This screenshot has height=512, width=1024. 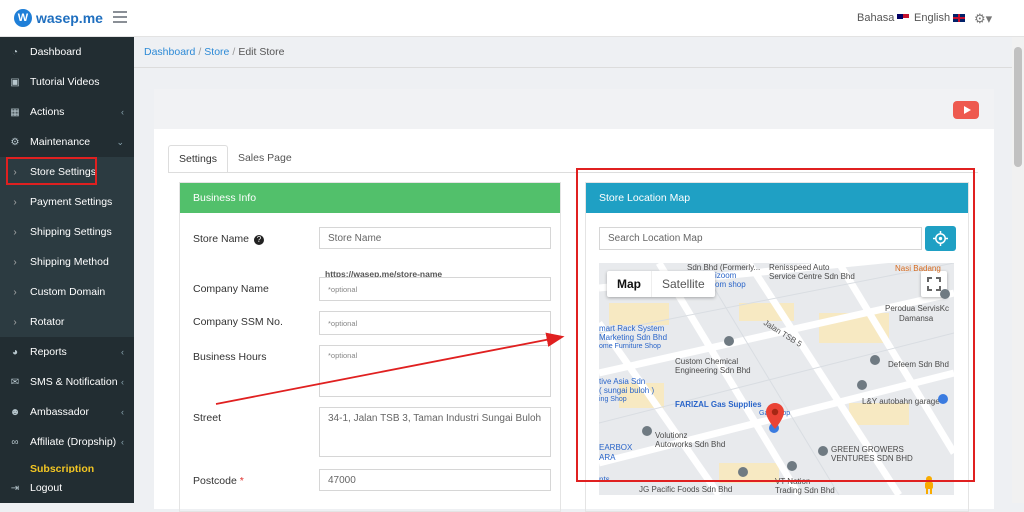 What do you see at coordinates (198, 159) in the screenshot?
I see `tab-settings: Settings` at bounding box center [198, 159].